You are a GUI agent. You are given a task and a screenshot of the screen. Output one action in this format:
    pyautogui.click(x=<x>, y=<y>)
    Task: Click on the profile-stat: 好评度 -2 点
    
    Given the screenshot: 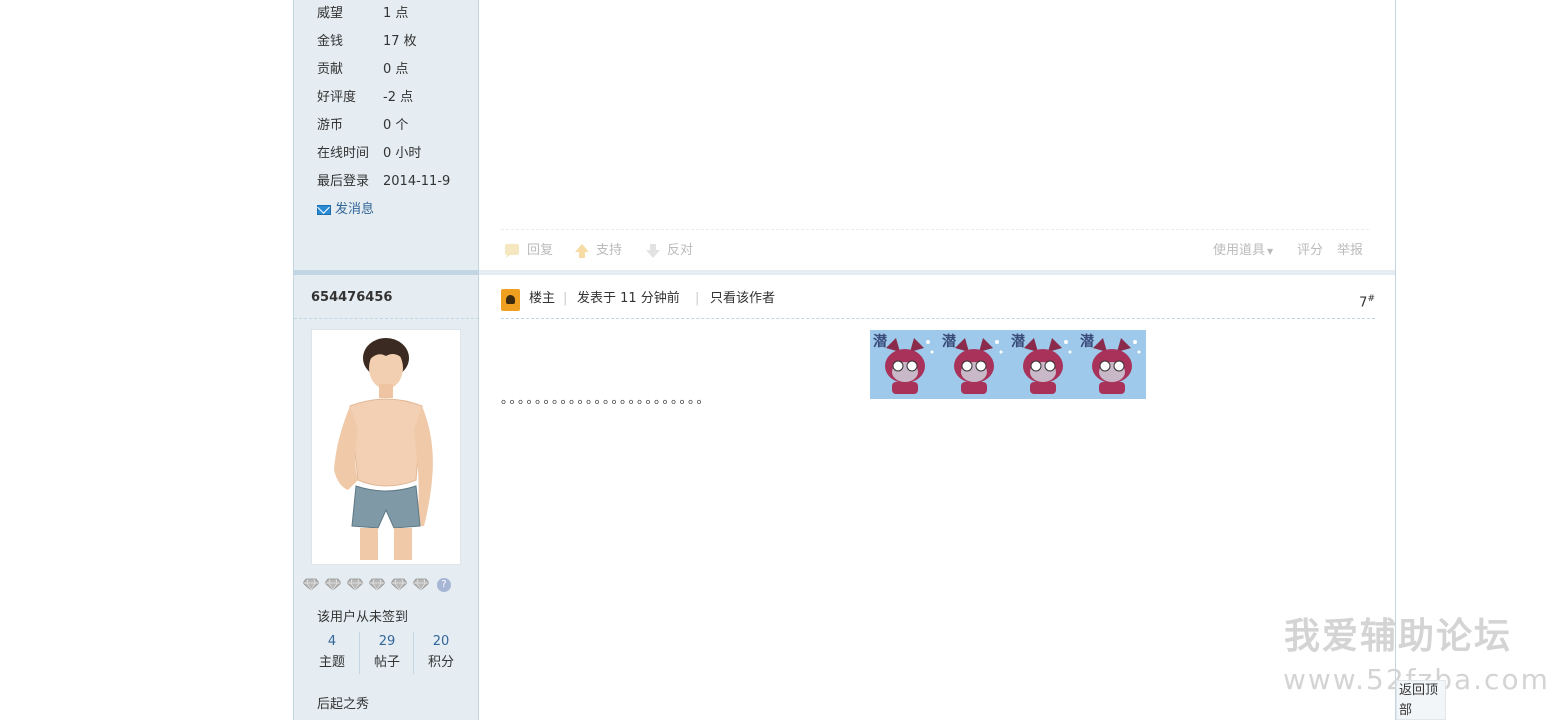 What is the action you would take?
    pyautogui.click(x=365, y=98)
    